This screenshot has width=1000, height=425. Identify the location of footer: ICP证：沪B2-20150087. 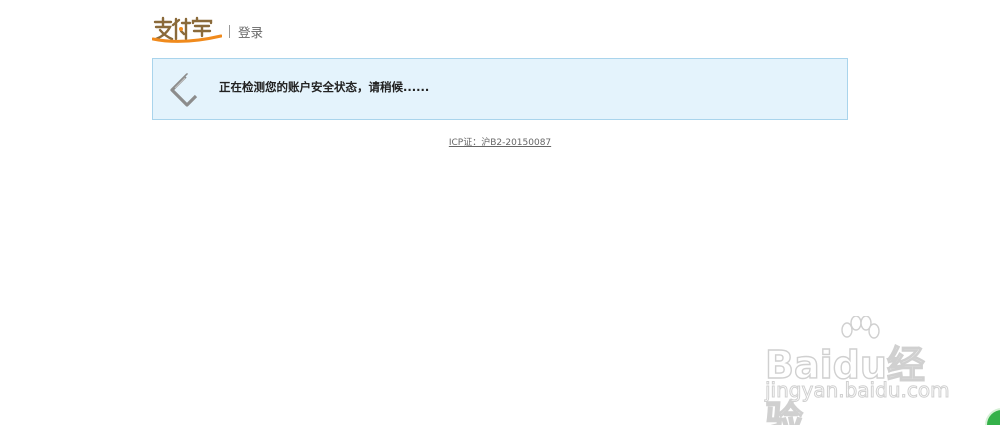
(500, 141).